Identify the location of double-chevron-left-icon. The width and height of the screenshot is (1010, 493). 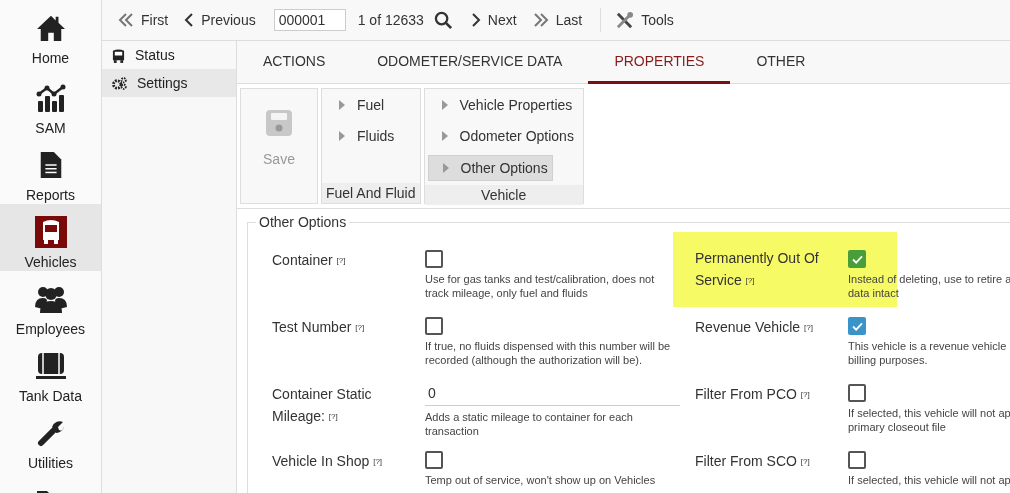
(126, 20).